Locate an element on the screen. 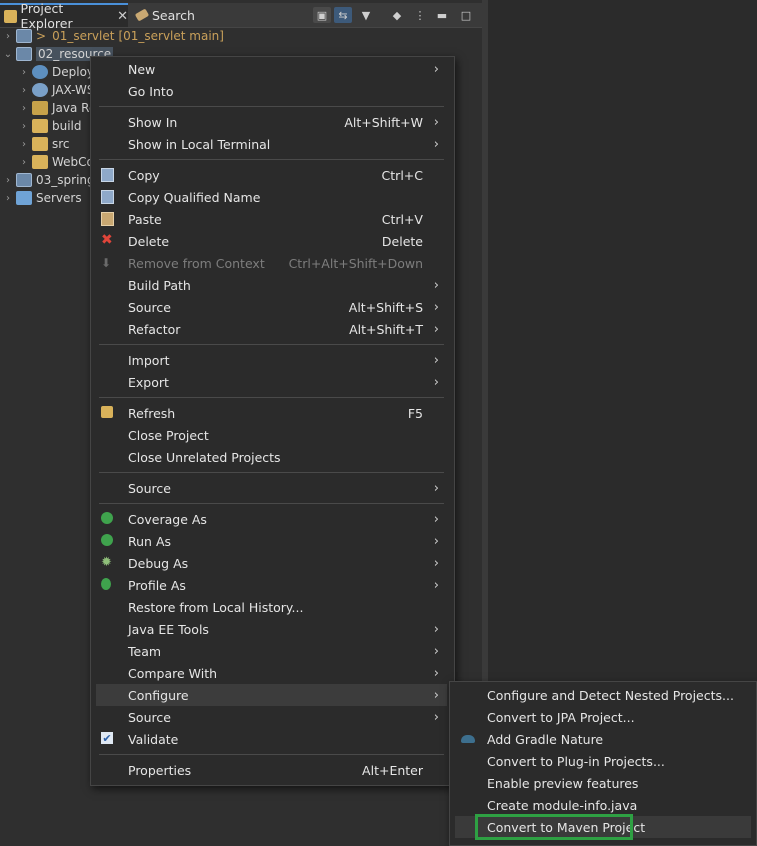 This screenshot has width=757, height=846. menu-item-paste: Paste Ctrl+V is located at coordinates (271, 219).